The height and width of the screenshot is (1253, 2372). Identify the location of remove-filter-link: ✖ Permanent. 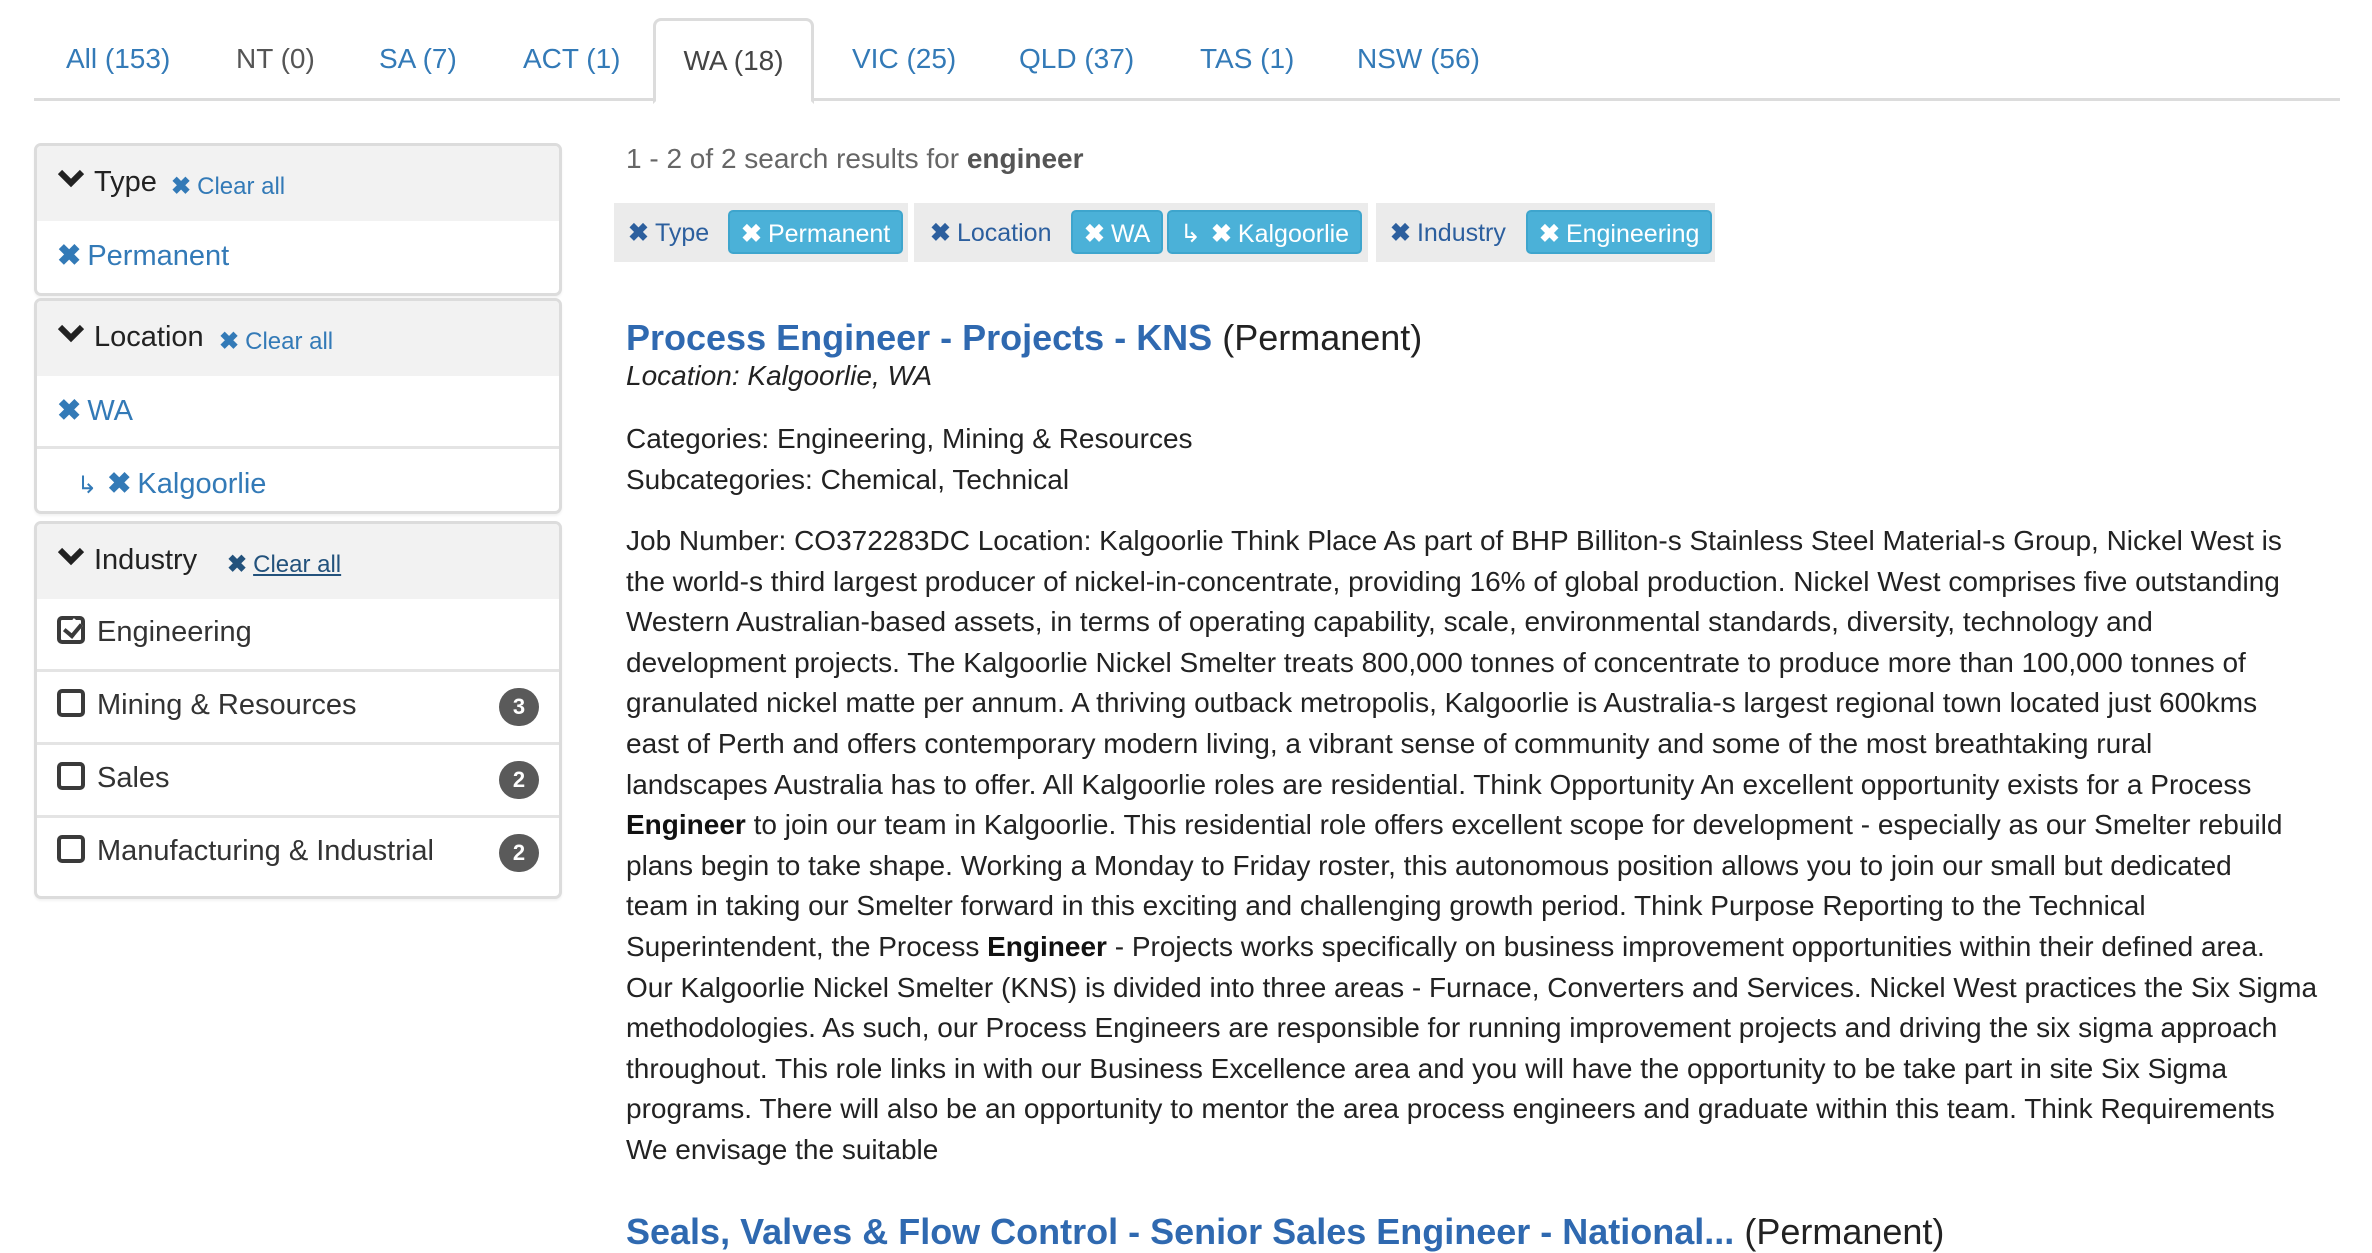
(143, 256).